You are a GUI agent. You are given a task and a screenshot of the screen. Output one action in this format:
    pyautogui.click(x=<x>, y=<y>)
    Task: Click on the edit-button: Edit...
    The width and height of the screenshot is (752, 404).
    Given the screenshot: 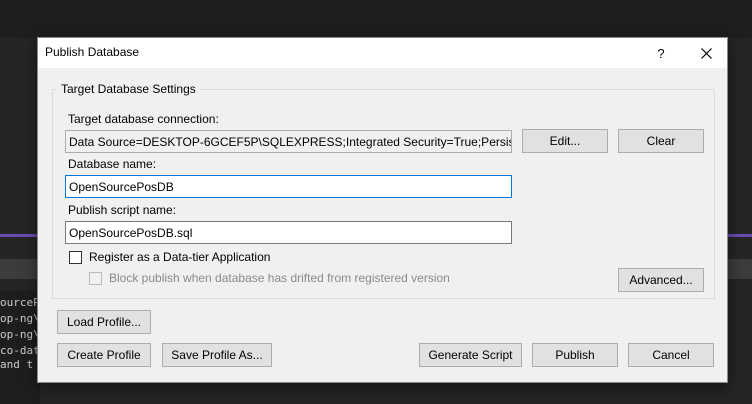 What is the action you would take?
    pyautogui.click(x=565, y=141)
    